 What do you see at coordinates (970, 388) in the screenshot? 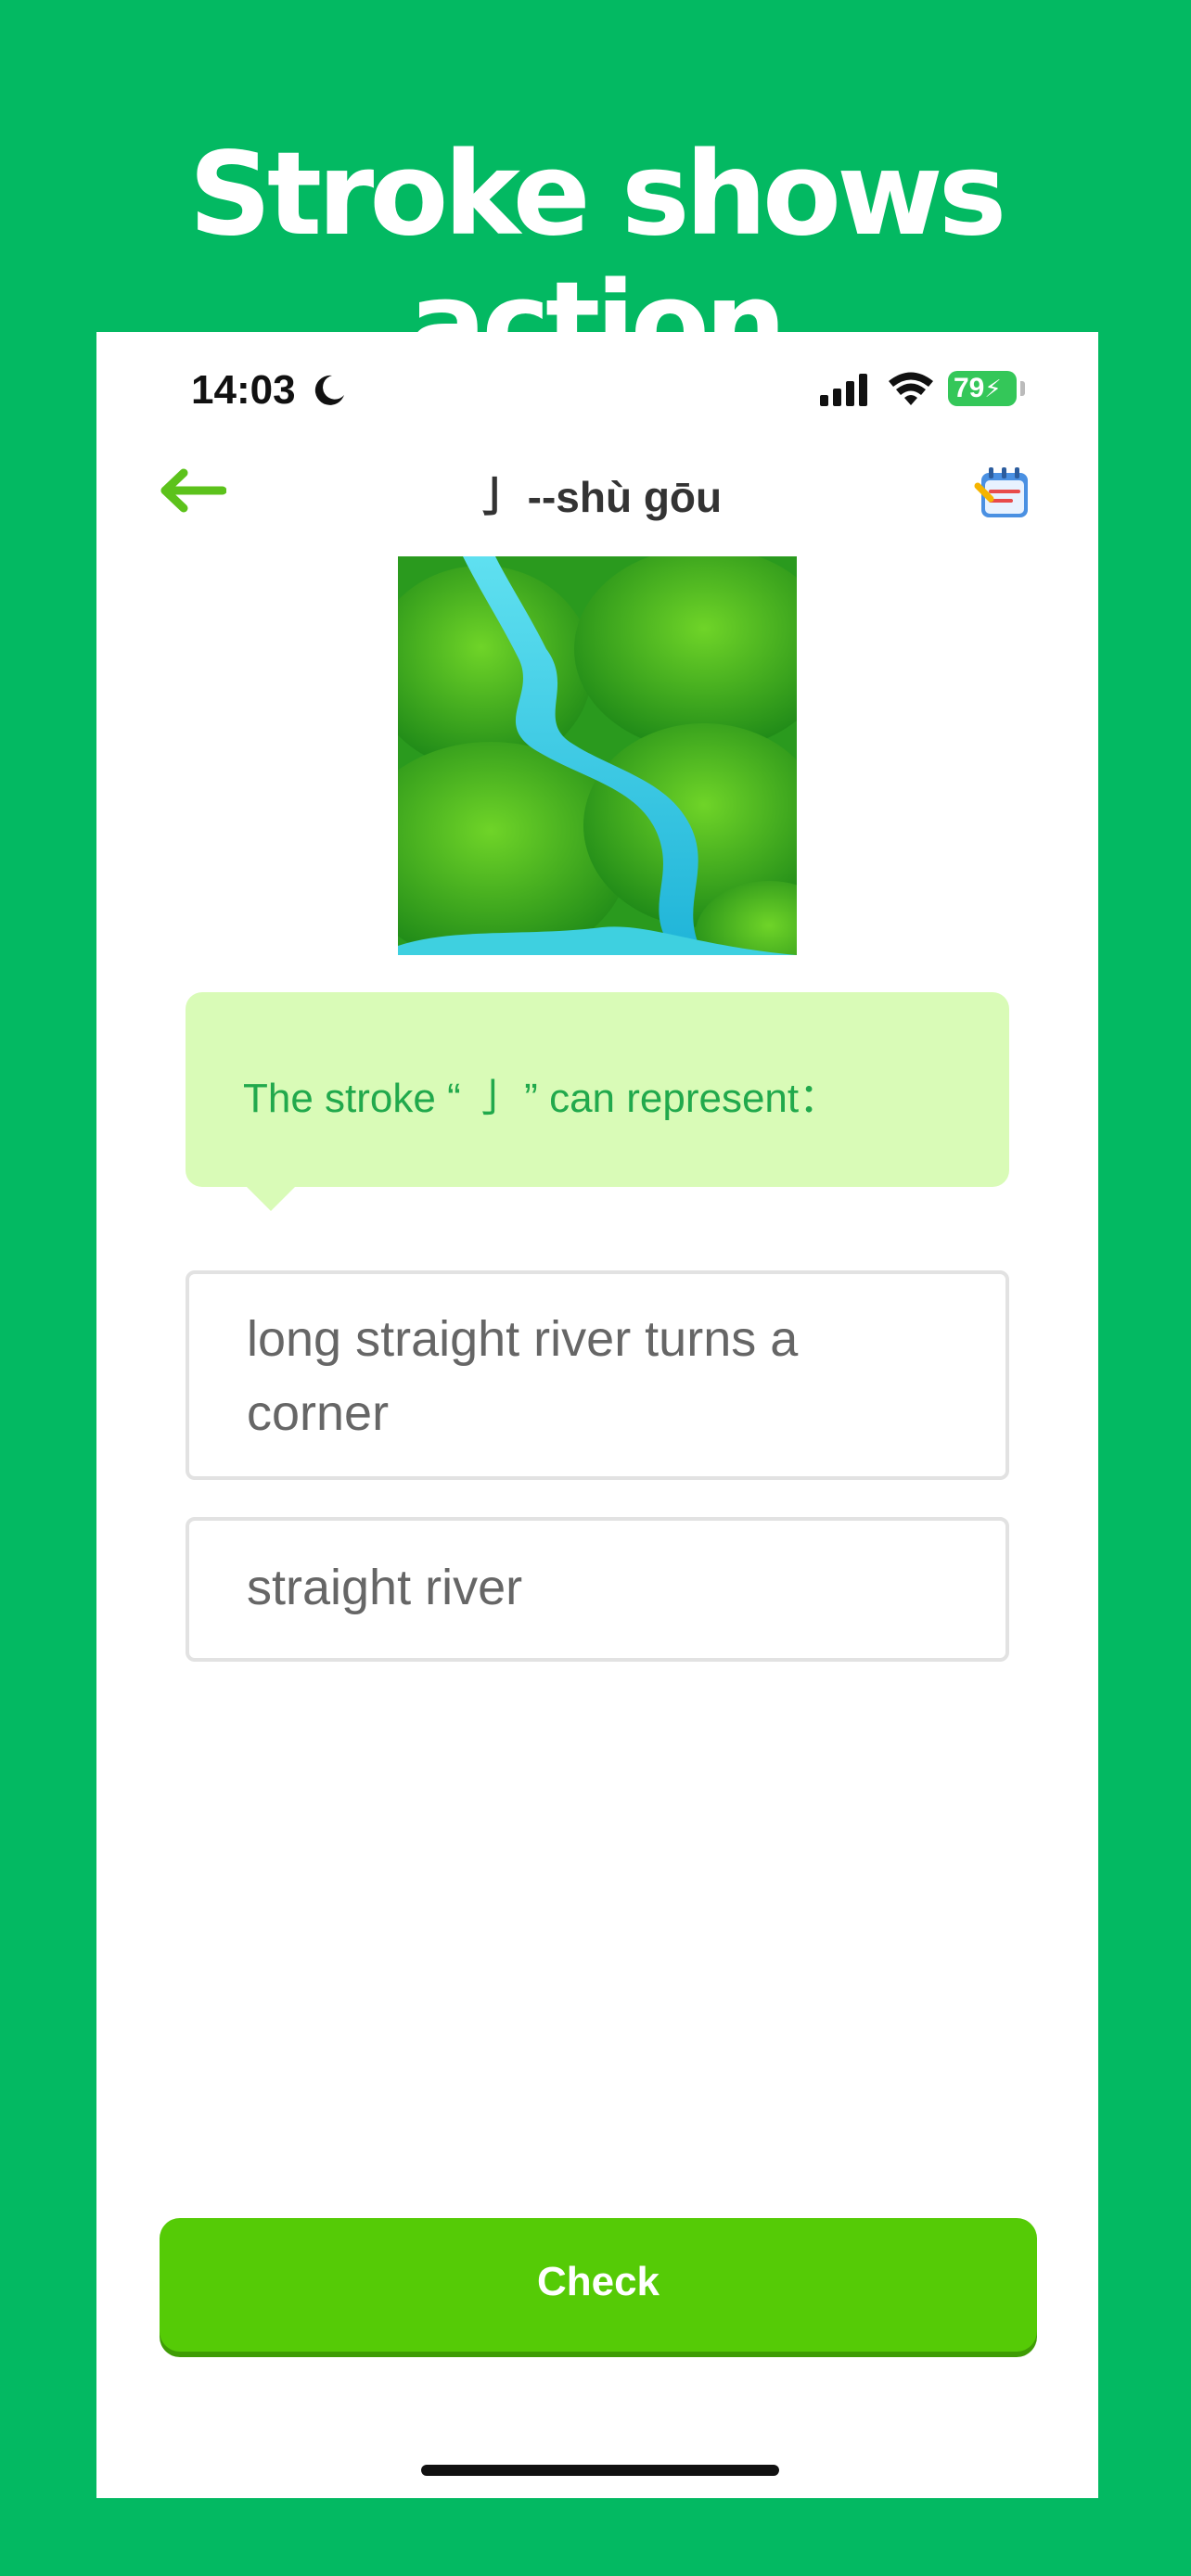
I see `battery-level: 79` at bounding box center [970, 388].